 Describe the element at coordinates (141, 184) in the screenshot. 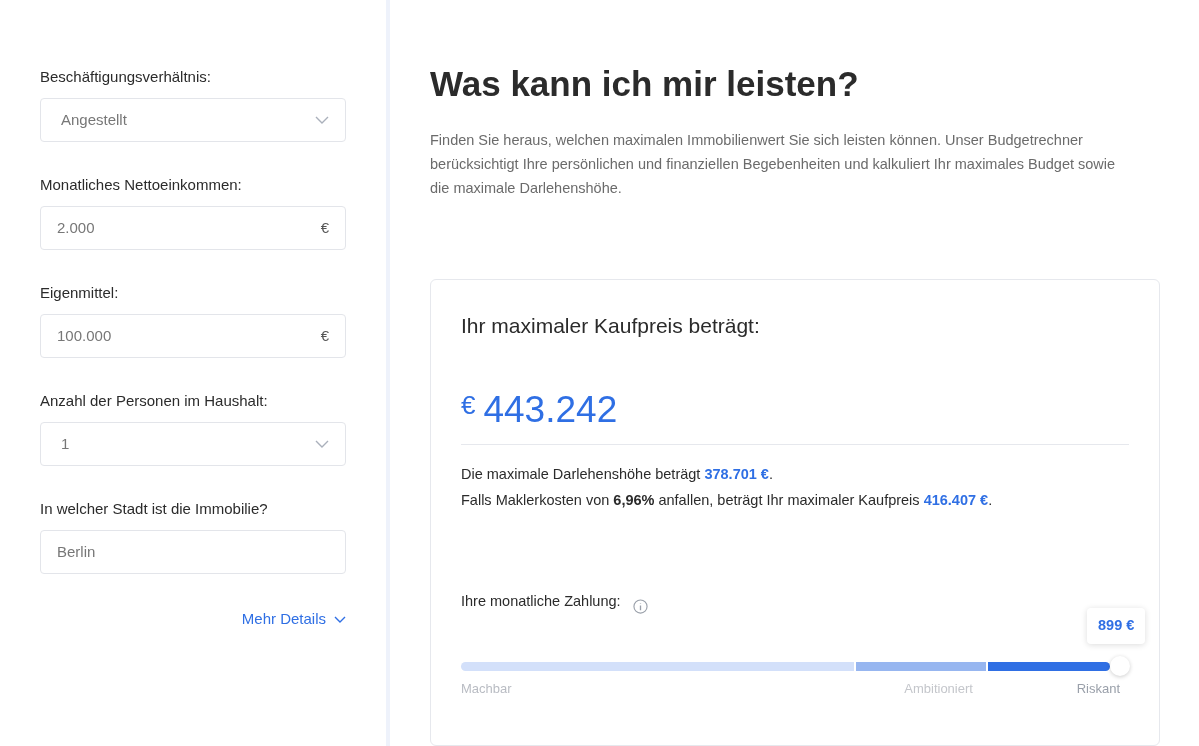

I see `field-label: Monatliches Nettoeinkommen:` at that location.